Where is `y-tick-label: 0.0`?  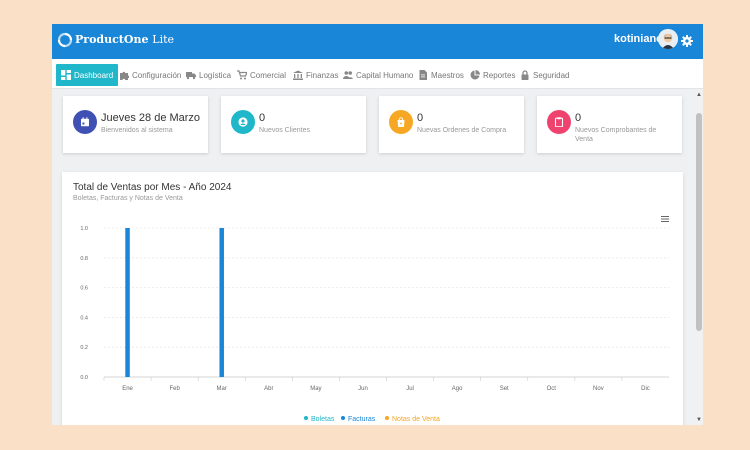
y-tick-label: 0.0 is located at coordinates (84, 378).